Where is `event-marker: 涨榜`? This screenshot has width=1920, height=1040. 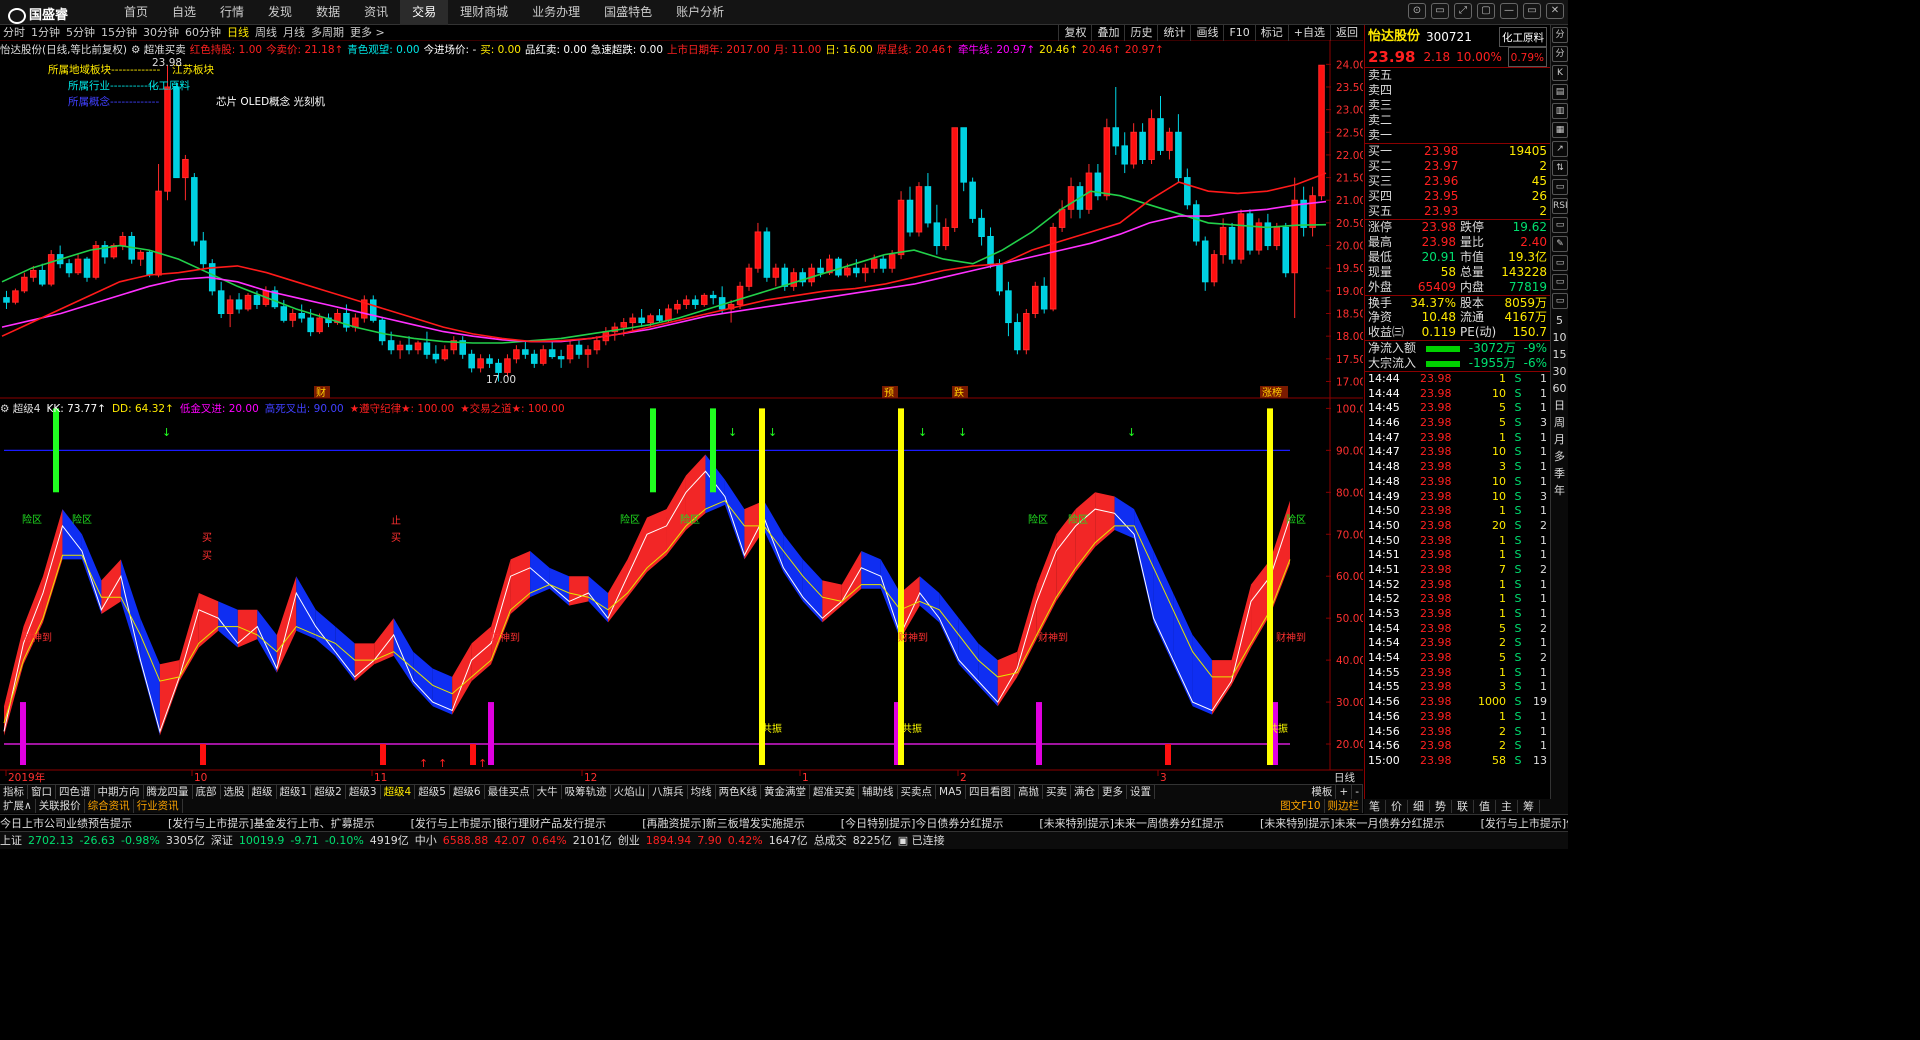 event-marker: 涨榜 is located at coordinates (1274, 392).